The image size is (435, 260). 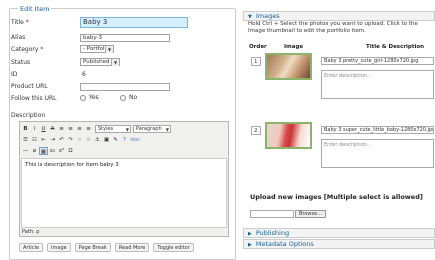 What do you see at coordinates (52, 151) in the screenshot?
I see `subscript-icon: x₂` at bounding box center [52, 151].